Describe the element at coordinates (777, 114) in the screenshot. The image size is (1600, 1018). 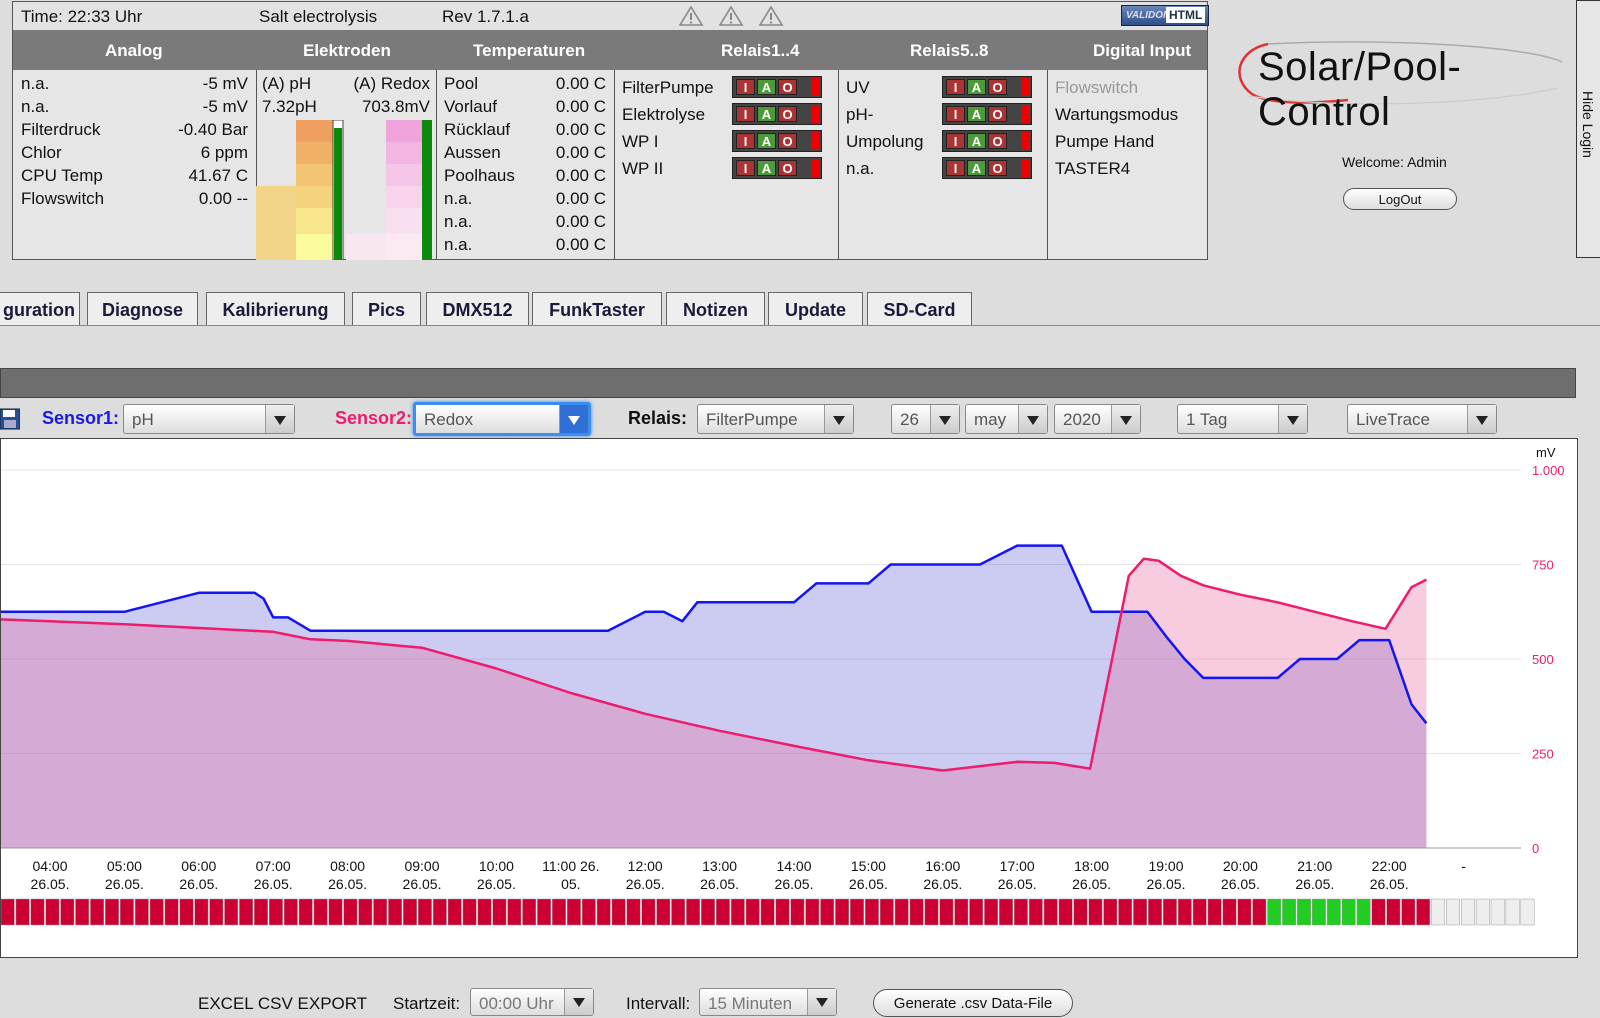
I see `relay-switch-elektrolyse: IAO` at that location.